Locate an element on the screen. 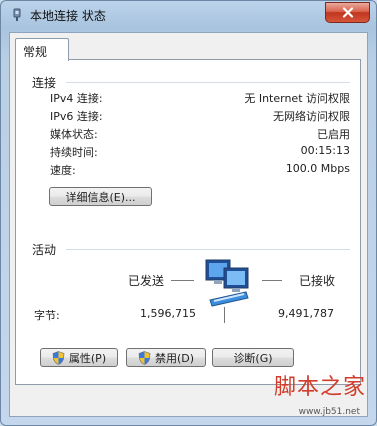  tab-general: 常规 is located at coordinates (42, 49).